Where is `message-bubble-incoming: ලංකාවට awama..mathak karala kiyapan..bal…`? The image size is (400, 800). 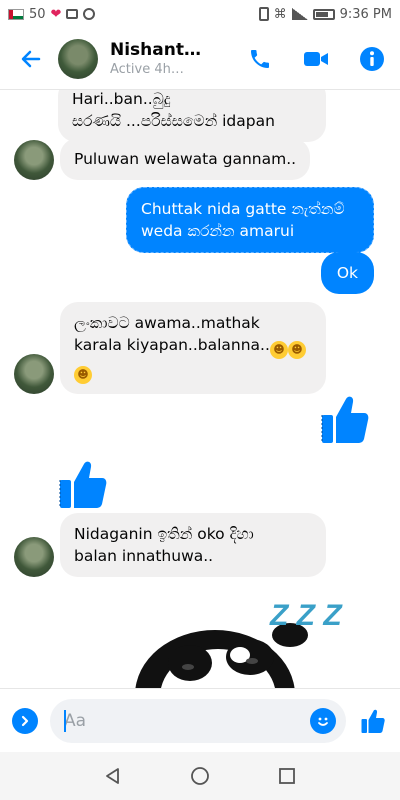
message-bubble-incoming: ලංකාවට awama..mathak karala kiyapan..bal… is located at coordinates (193, 348).